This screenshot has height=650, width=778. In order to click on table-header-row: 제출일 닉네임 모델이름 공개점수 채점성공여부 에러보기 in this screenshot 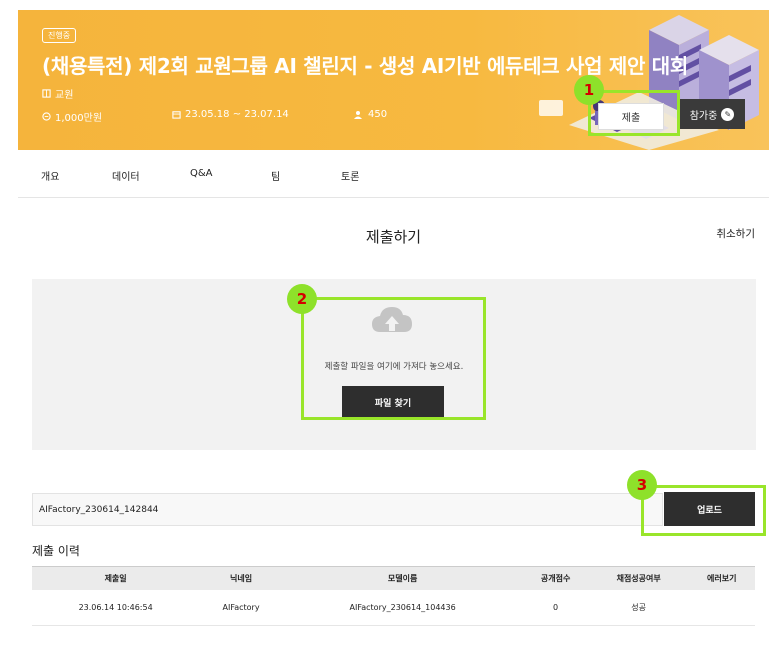, I will do `click(393, 578)`.